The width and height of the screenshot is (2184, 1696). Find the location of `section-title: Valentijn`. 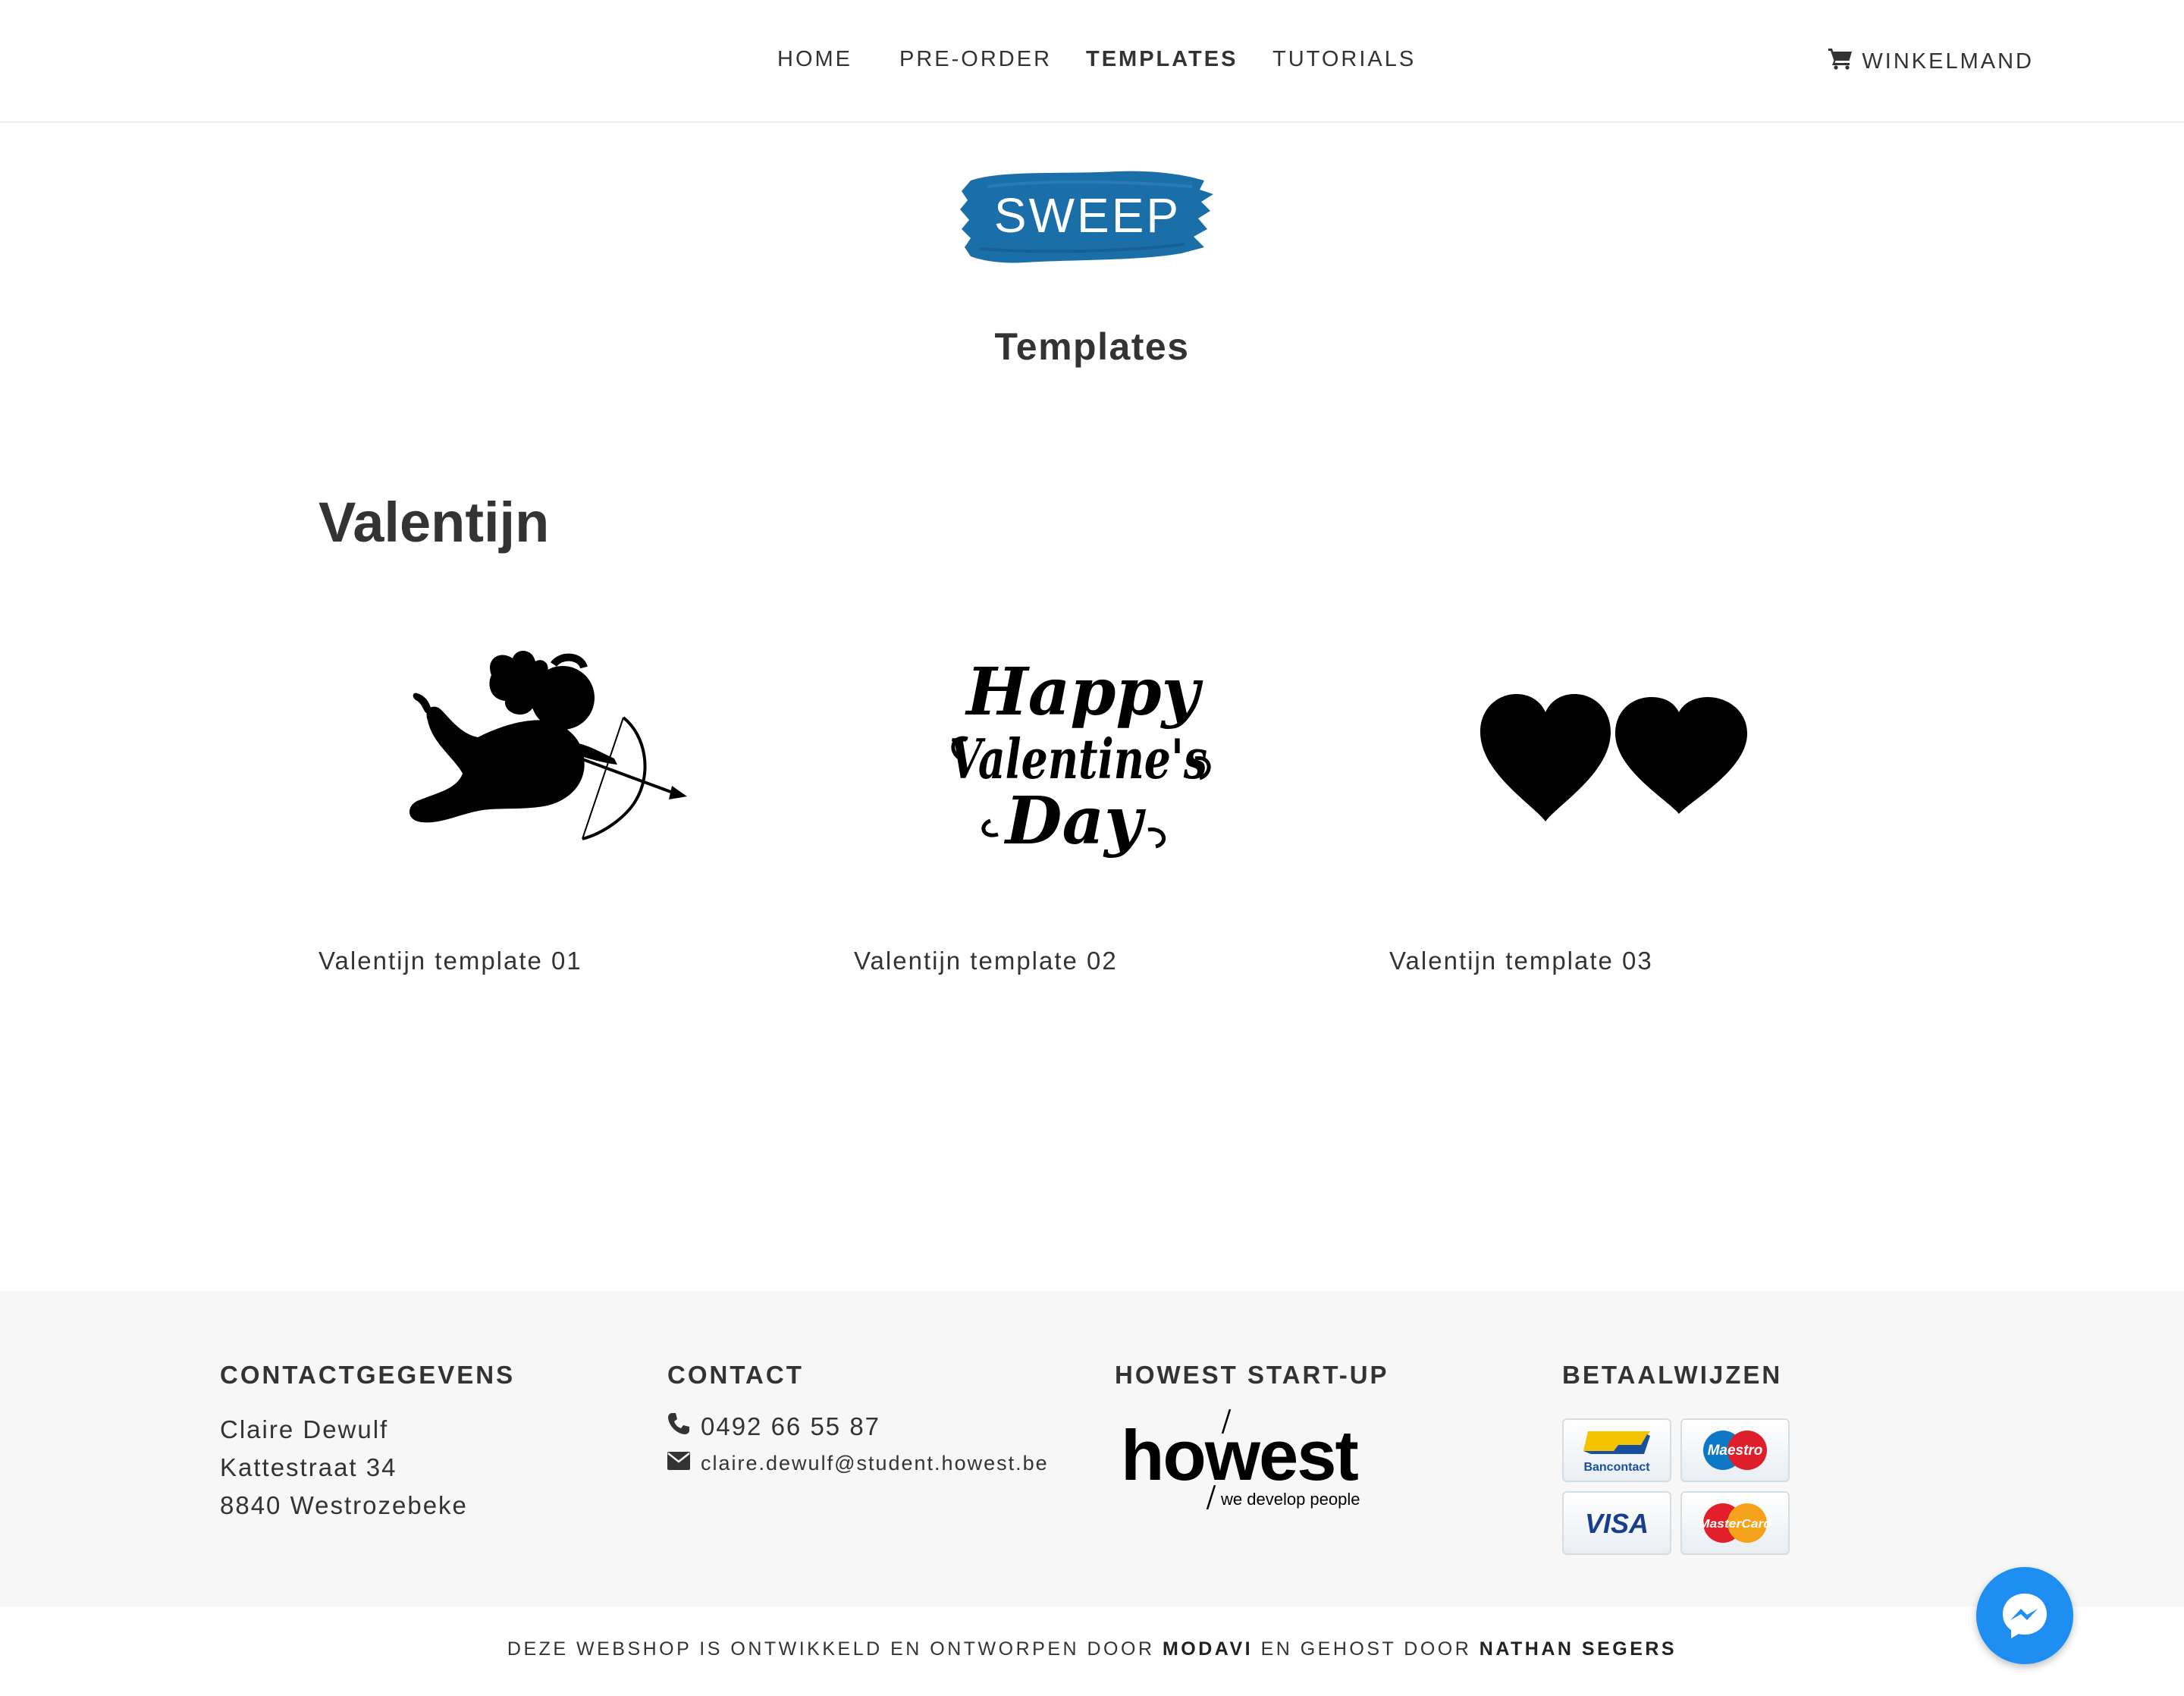

section-title: Valentijn is located at coordinates (434, 522).